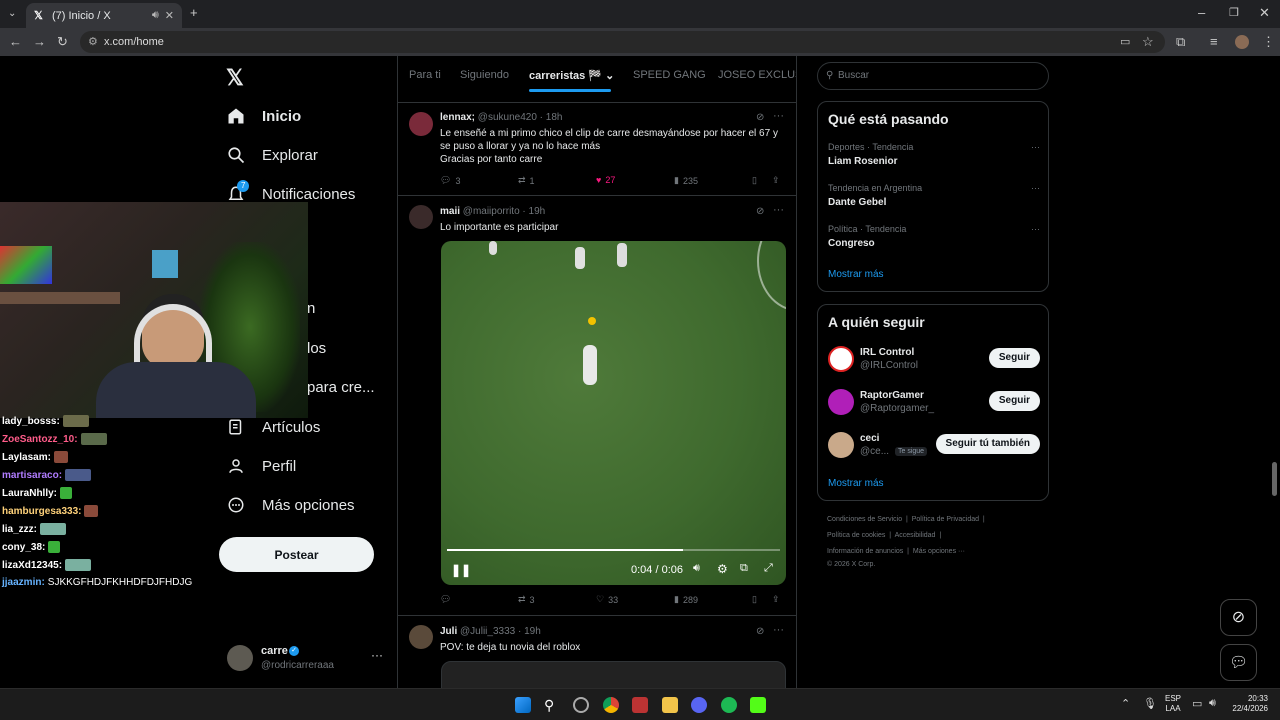 This screenshot has width=1280, height=720. I want to click on post-button: Postear, so click(296, 554).